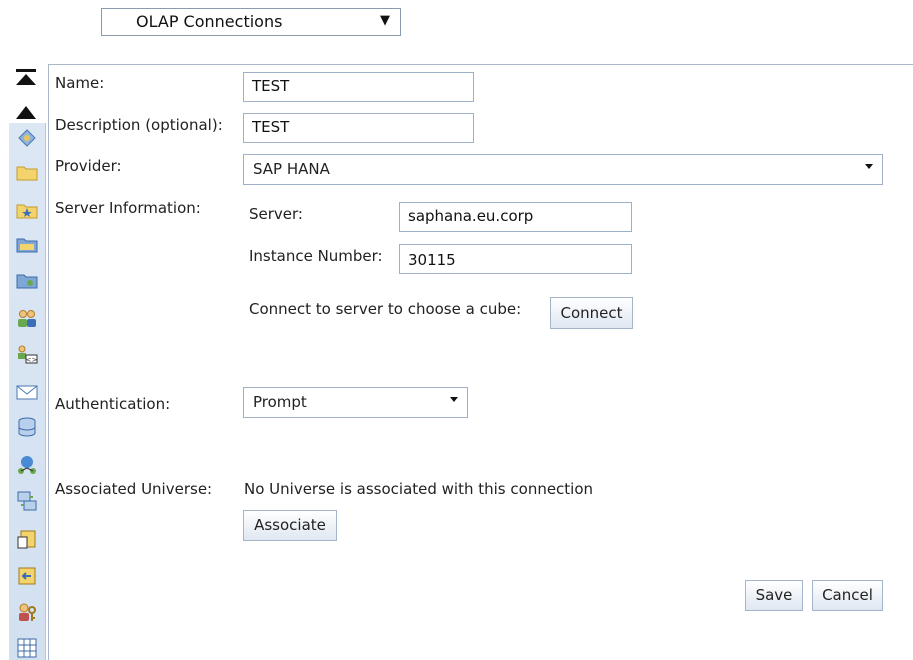 The width and height of the screenshot is (913, 660). Describe the element at coordinates (290, 525) in the screenshot. I see `associate-button: Associate` at that location.